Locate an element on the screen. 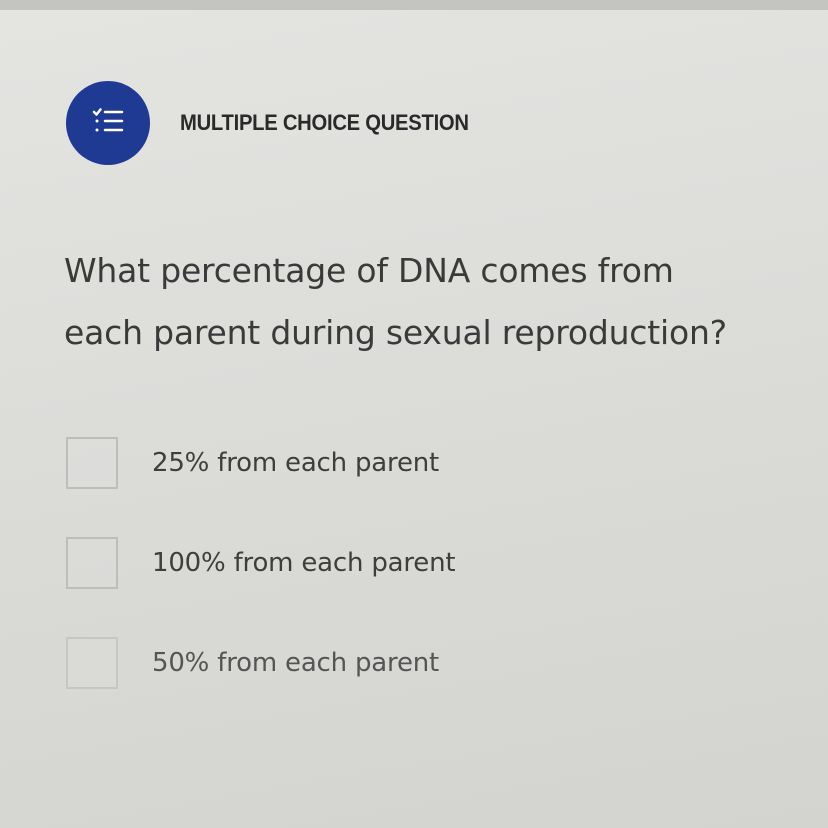 The image size is (828, 828). question-type-label: MULTIPLE CHOICE QUESTION is located at coordinates (324, 122).